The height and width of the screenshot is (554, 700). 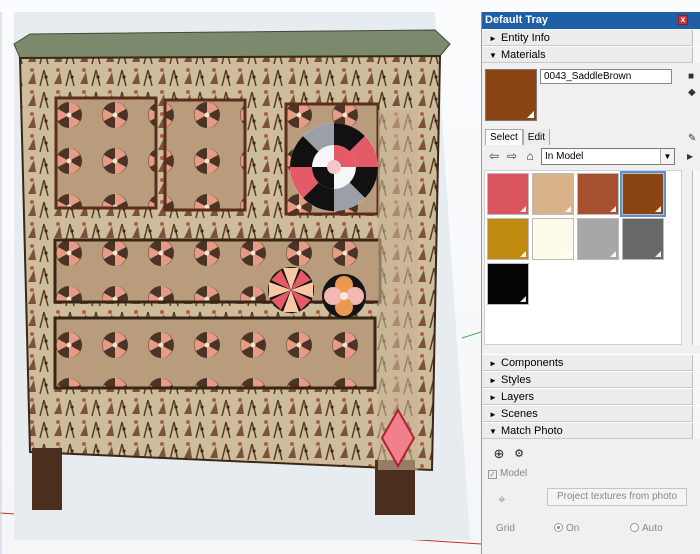 I want to click on add-photo-icon: ⊕, so click(x=499, y=454).